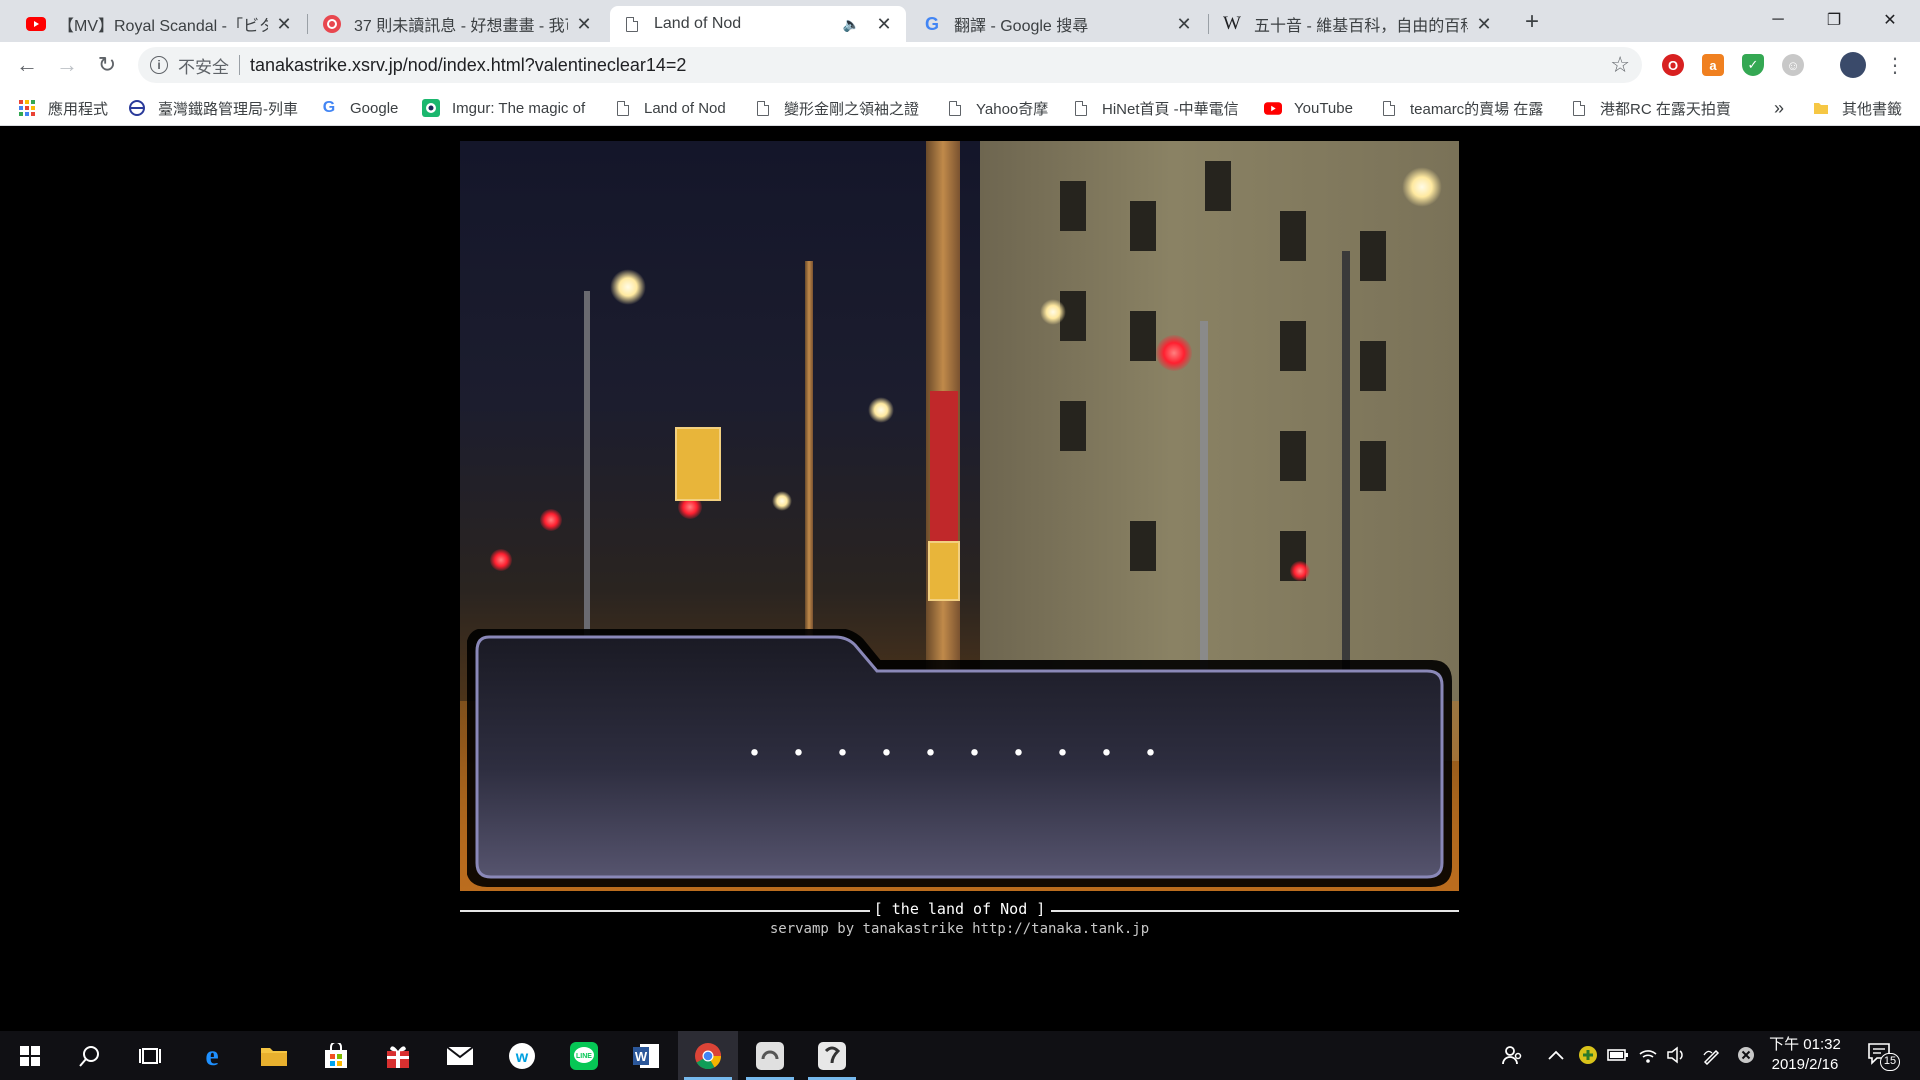  I want to click on profile-avatar, so click(1853, 65).